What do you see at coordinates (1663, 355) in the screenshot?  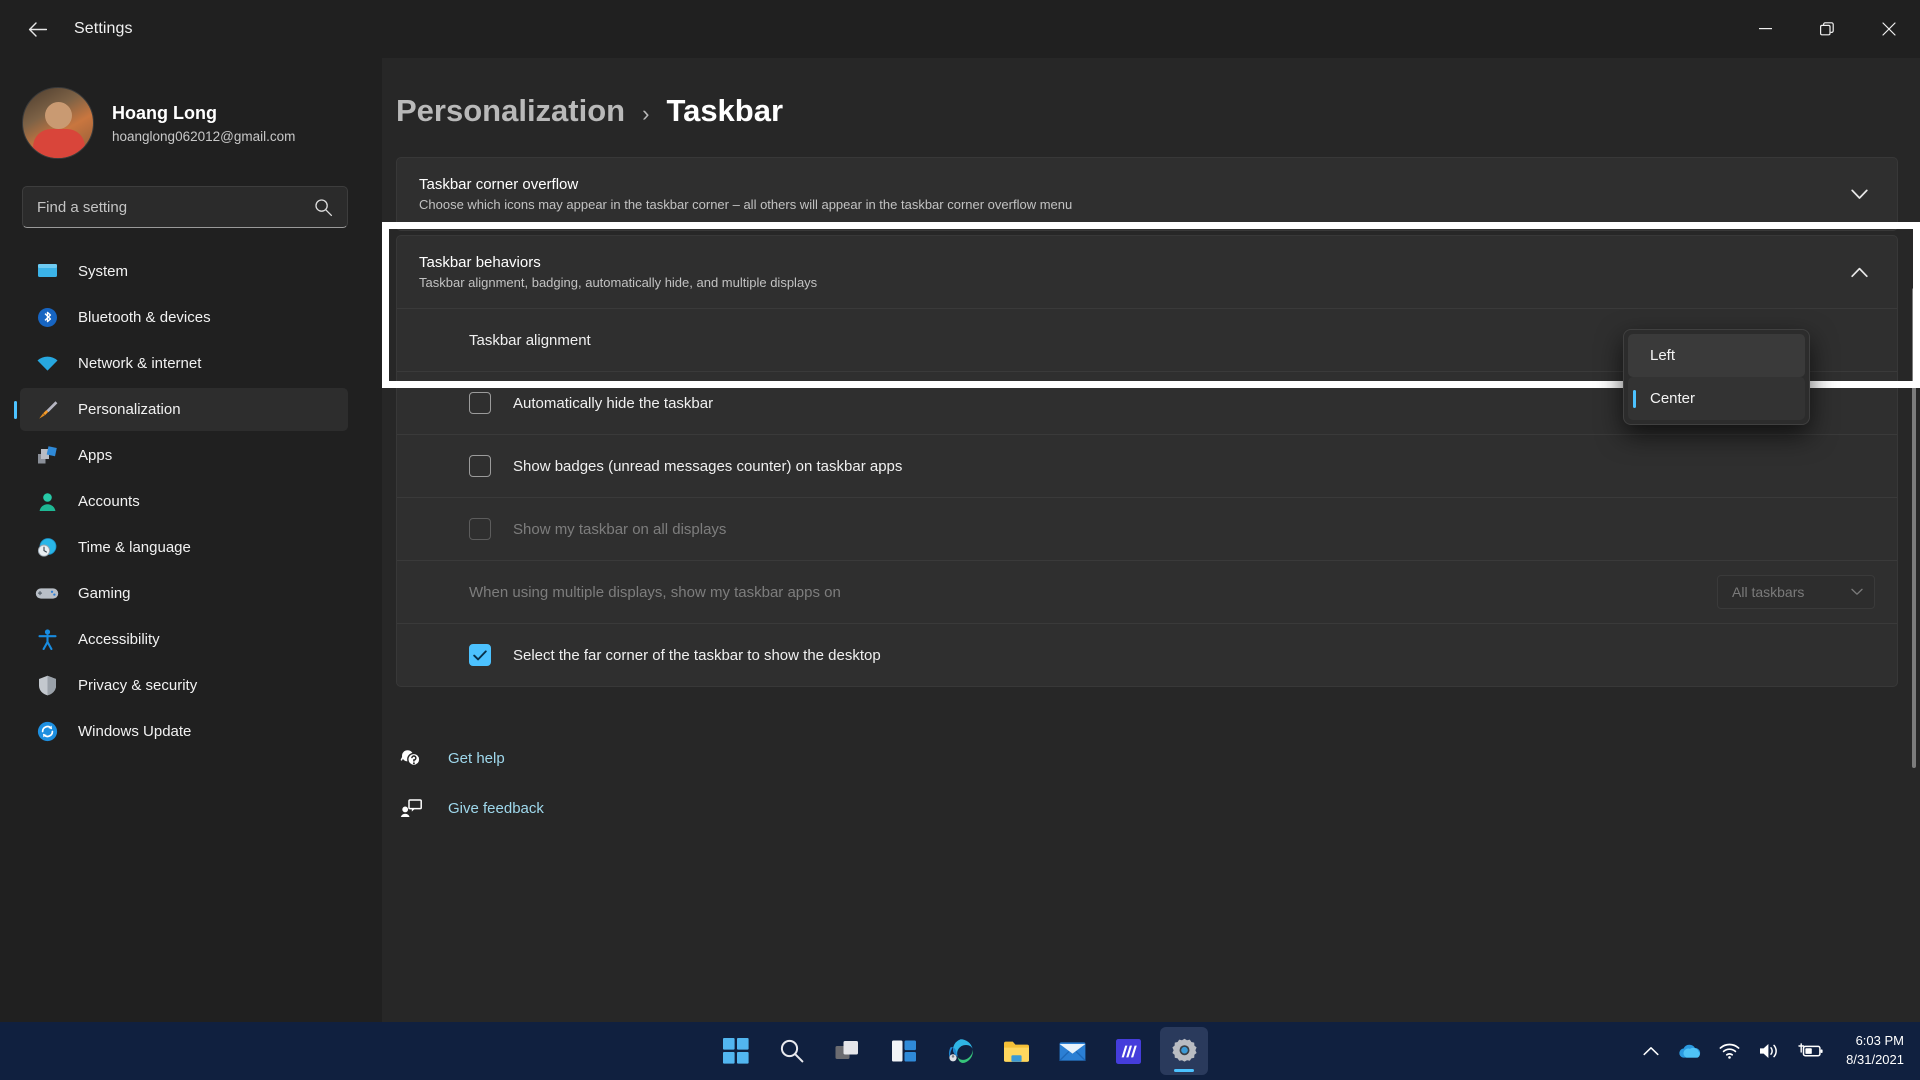 I see `dropdown-option-label: Left` at bounding box center [1663, 355].